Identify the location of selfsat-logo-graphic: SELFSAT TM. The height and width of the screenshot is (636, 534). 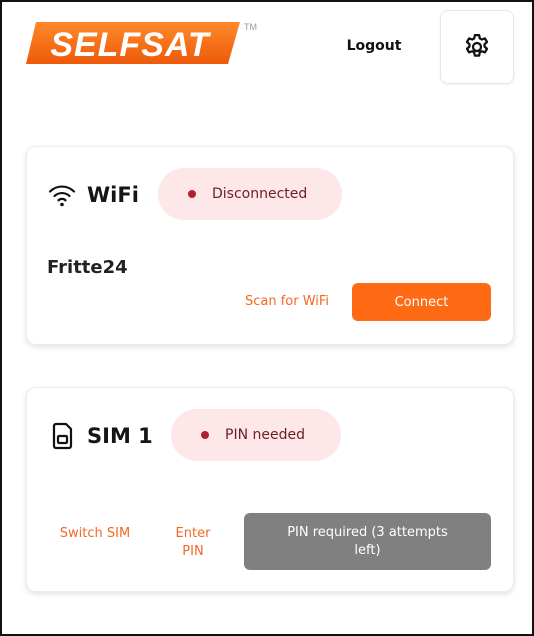
(141, 43).